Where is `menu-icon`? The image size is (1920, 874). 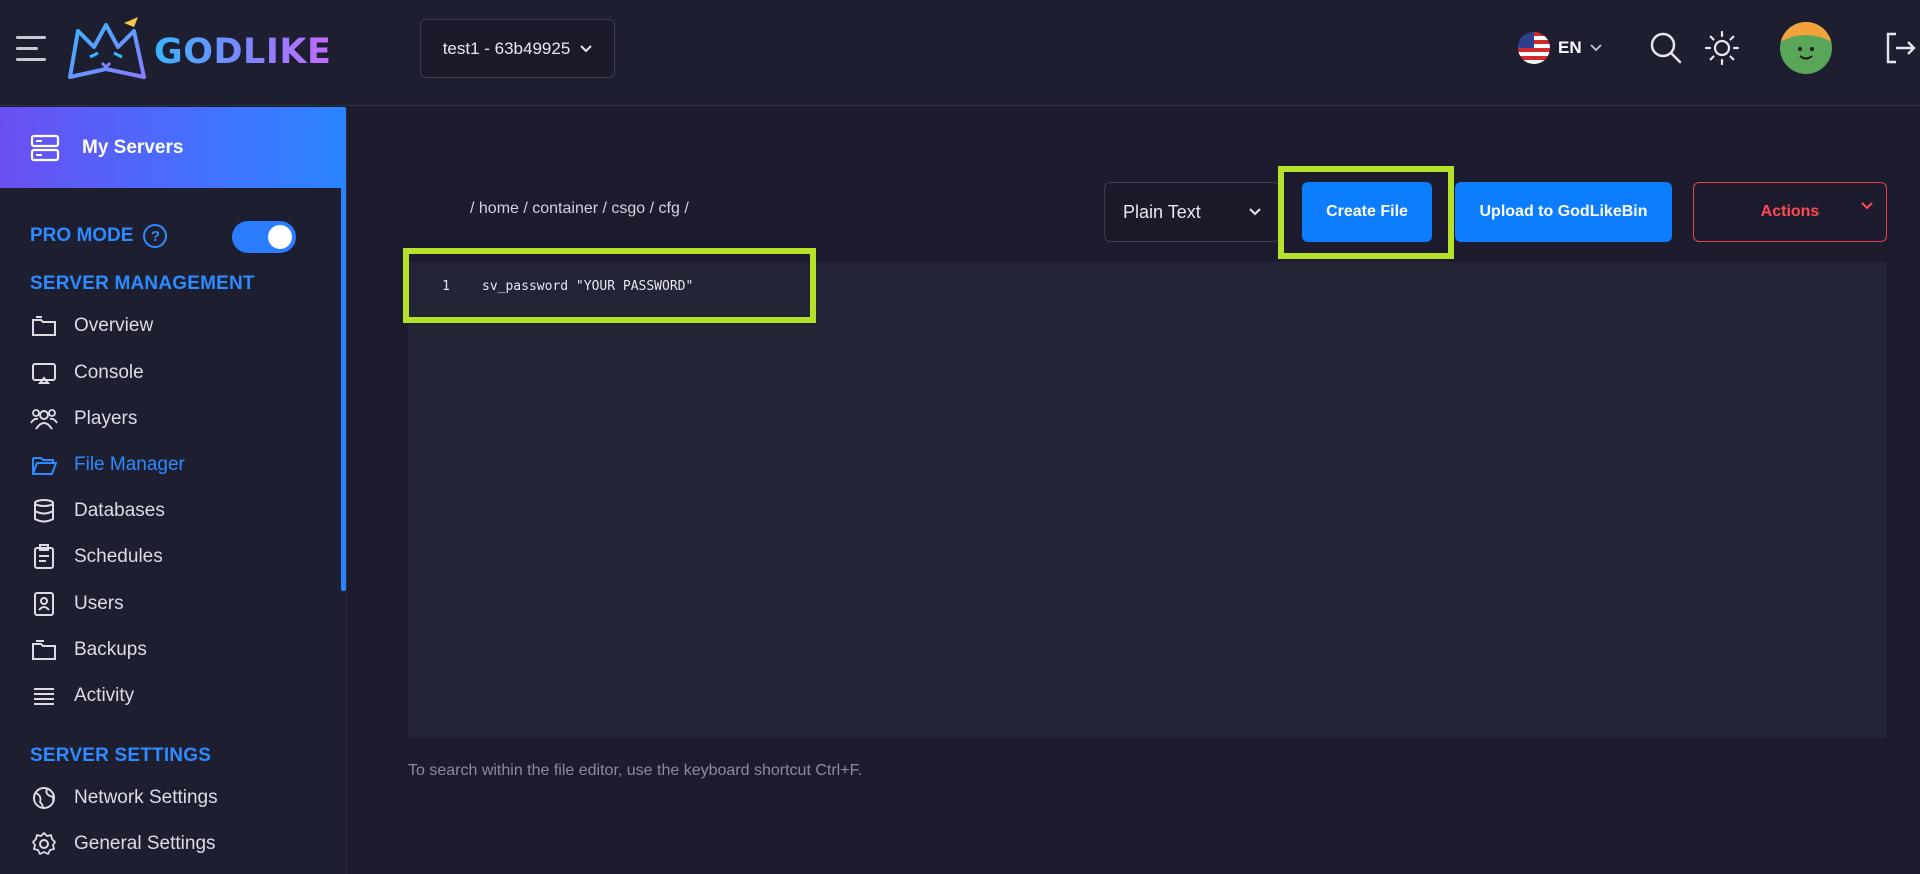
menu-icon is located at coordinates (33, 49).